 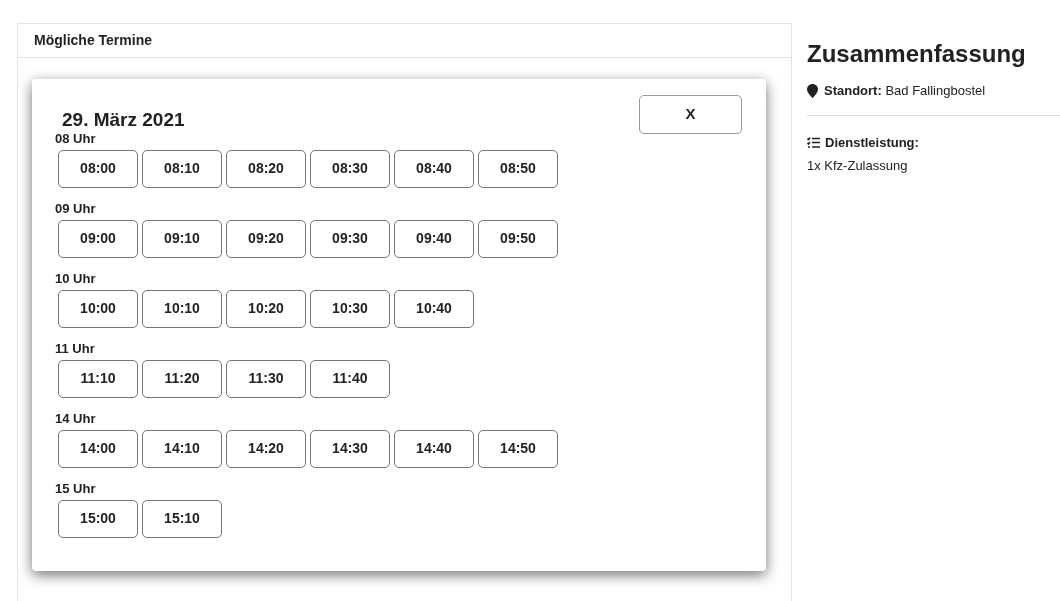 I want to click on hour-label: 10 Uhr, so click(x=76, y=278).